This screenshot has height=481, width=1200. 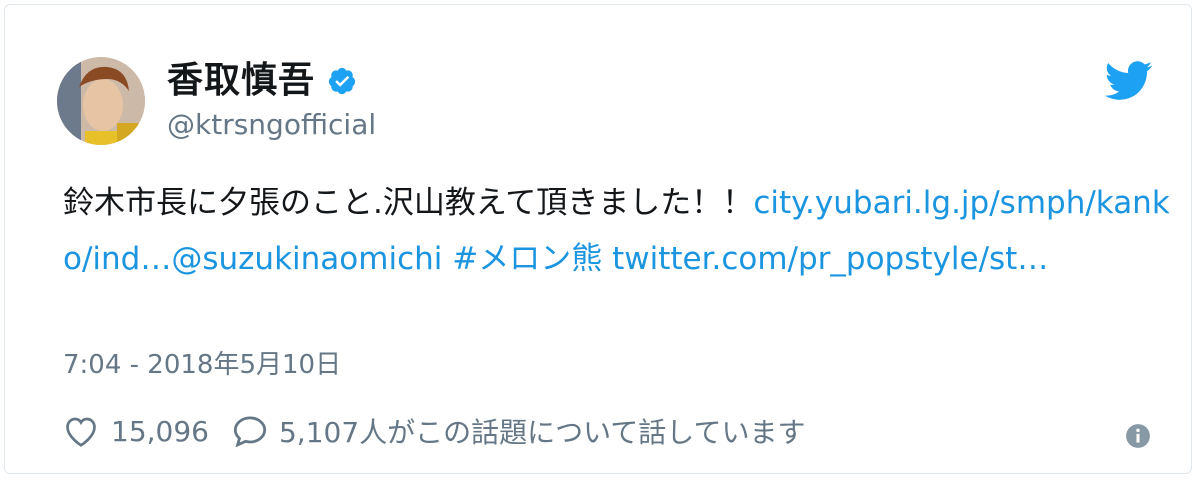 I want to click on like-count: 15,096, so click(x=160, y=431).